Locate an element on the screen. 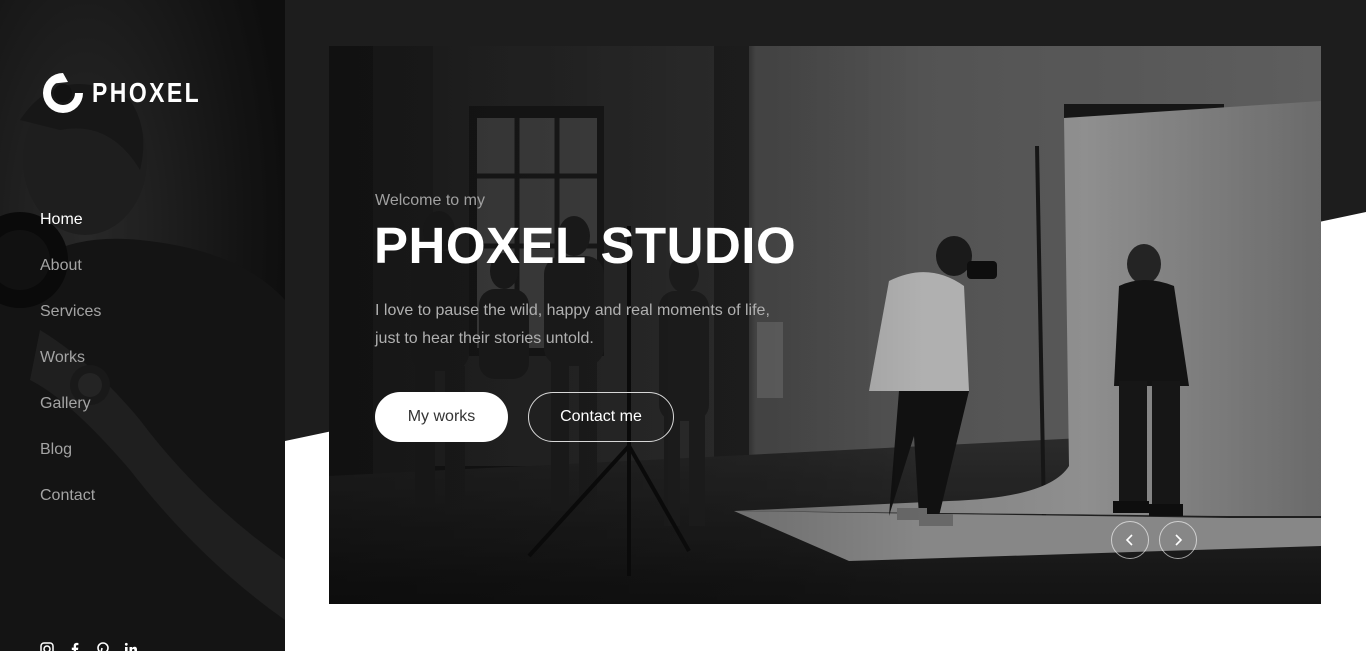  slider-next-button is located at coordinates (1178, 540).